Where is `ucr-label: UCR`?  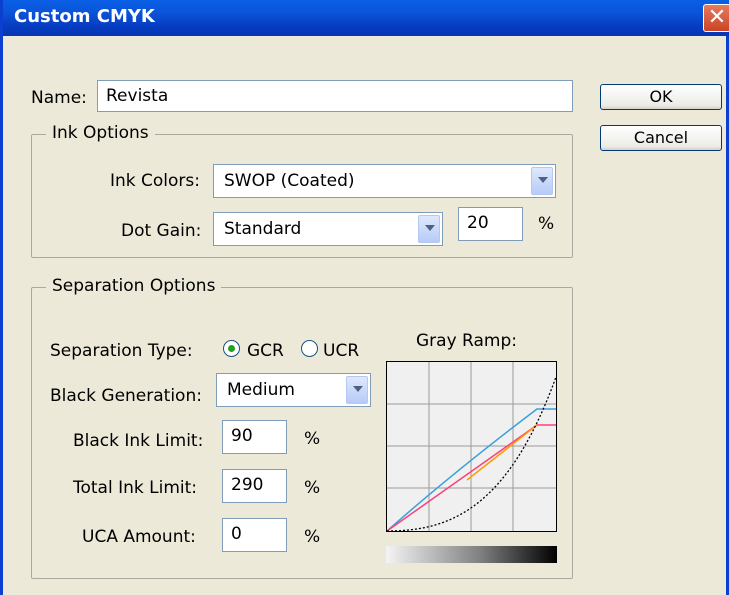
ucr-label: UCR is located at coordinates (341, 351).